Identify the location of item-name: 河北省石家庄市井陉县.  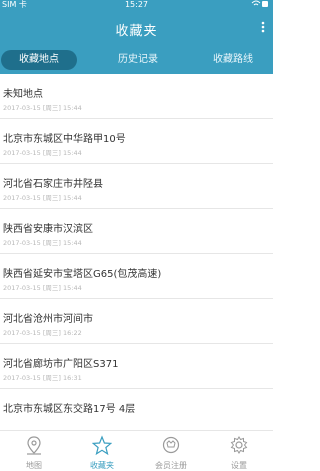
(53, 184).